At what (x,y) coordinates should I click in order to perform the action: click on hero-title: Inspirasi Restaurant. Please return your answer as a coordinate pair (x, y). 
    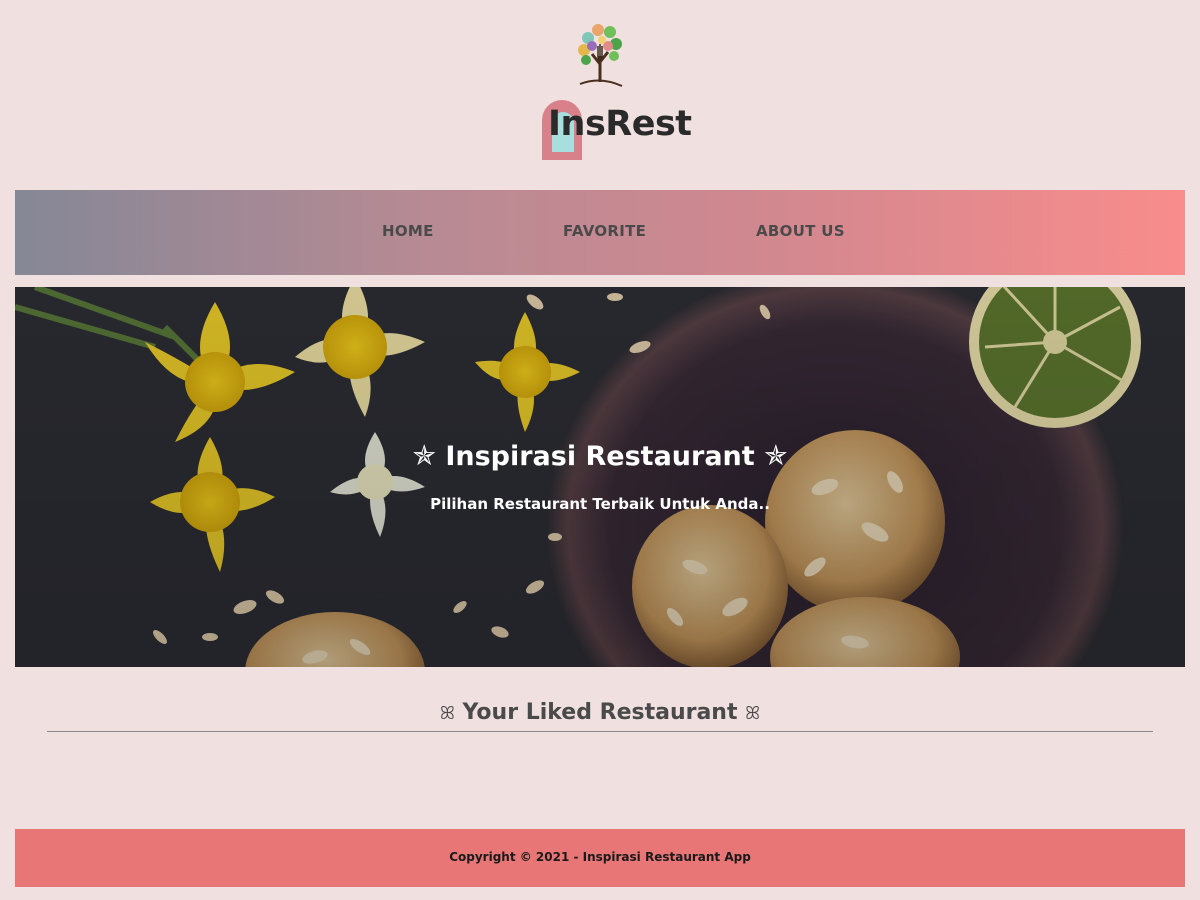
    Looking at the image, I should click on (600, 456).